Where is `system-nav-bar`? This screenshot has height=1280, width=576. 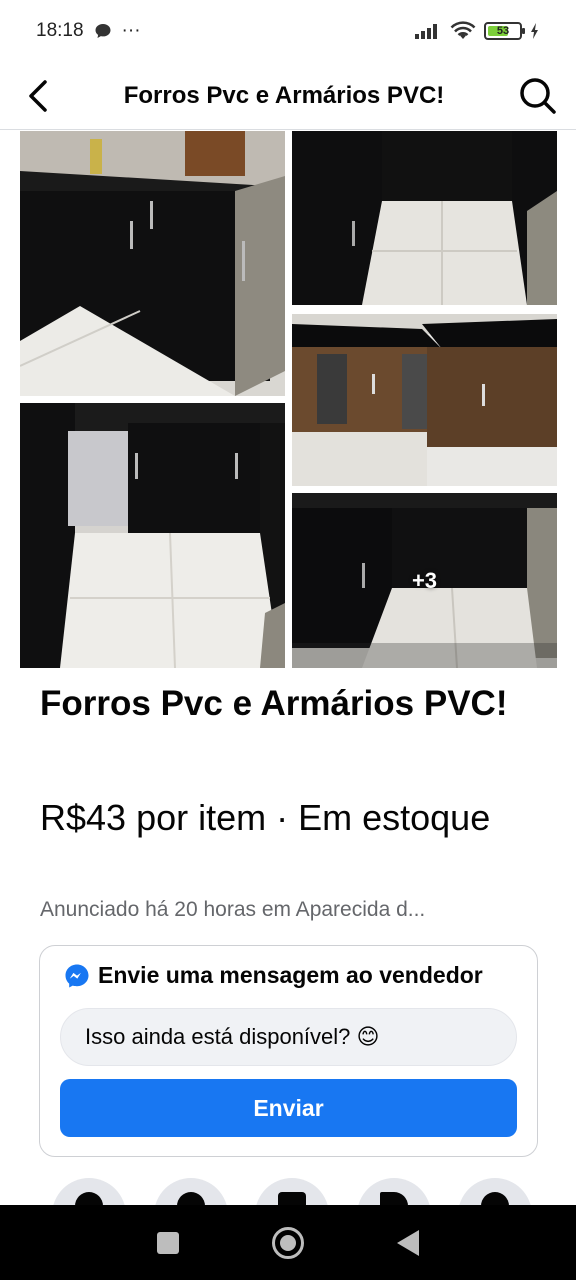
system-nav-bar is located at coordinates (288, 1242).